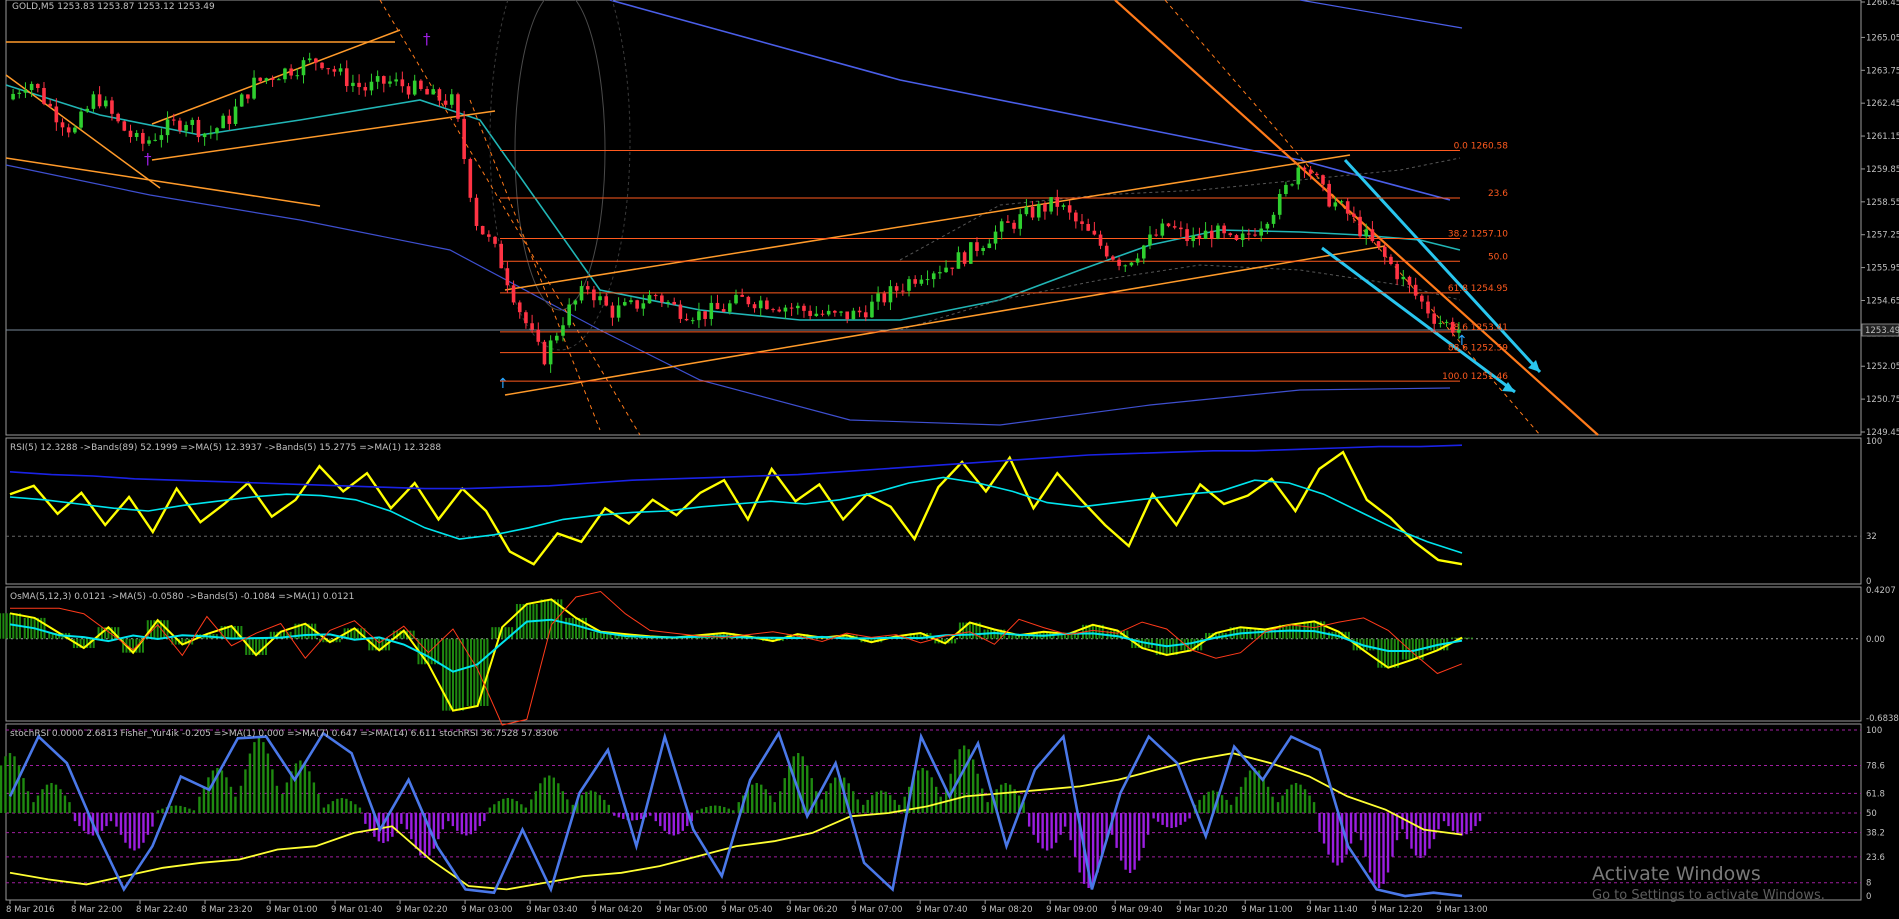 The image size is (1899, 919). I want to click on osma-y-label: 0.4207, so click(1881, 591).